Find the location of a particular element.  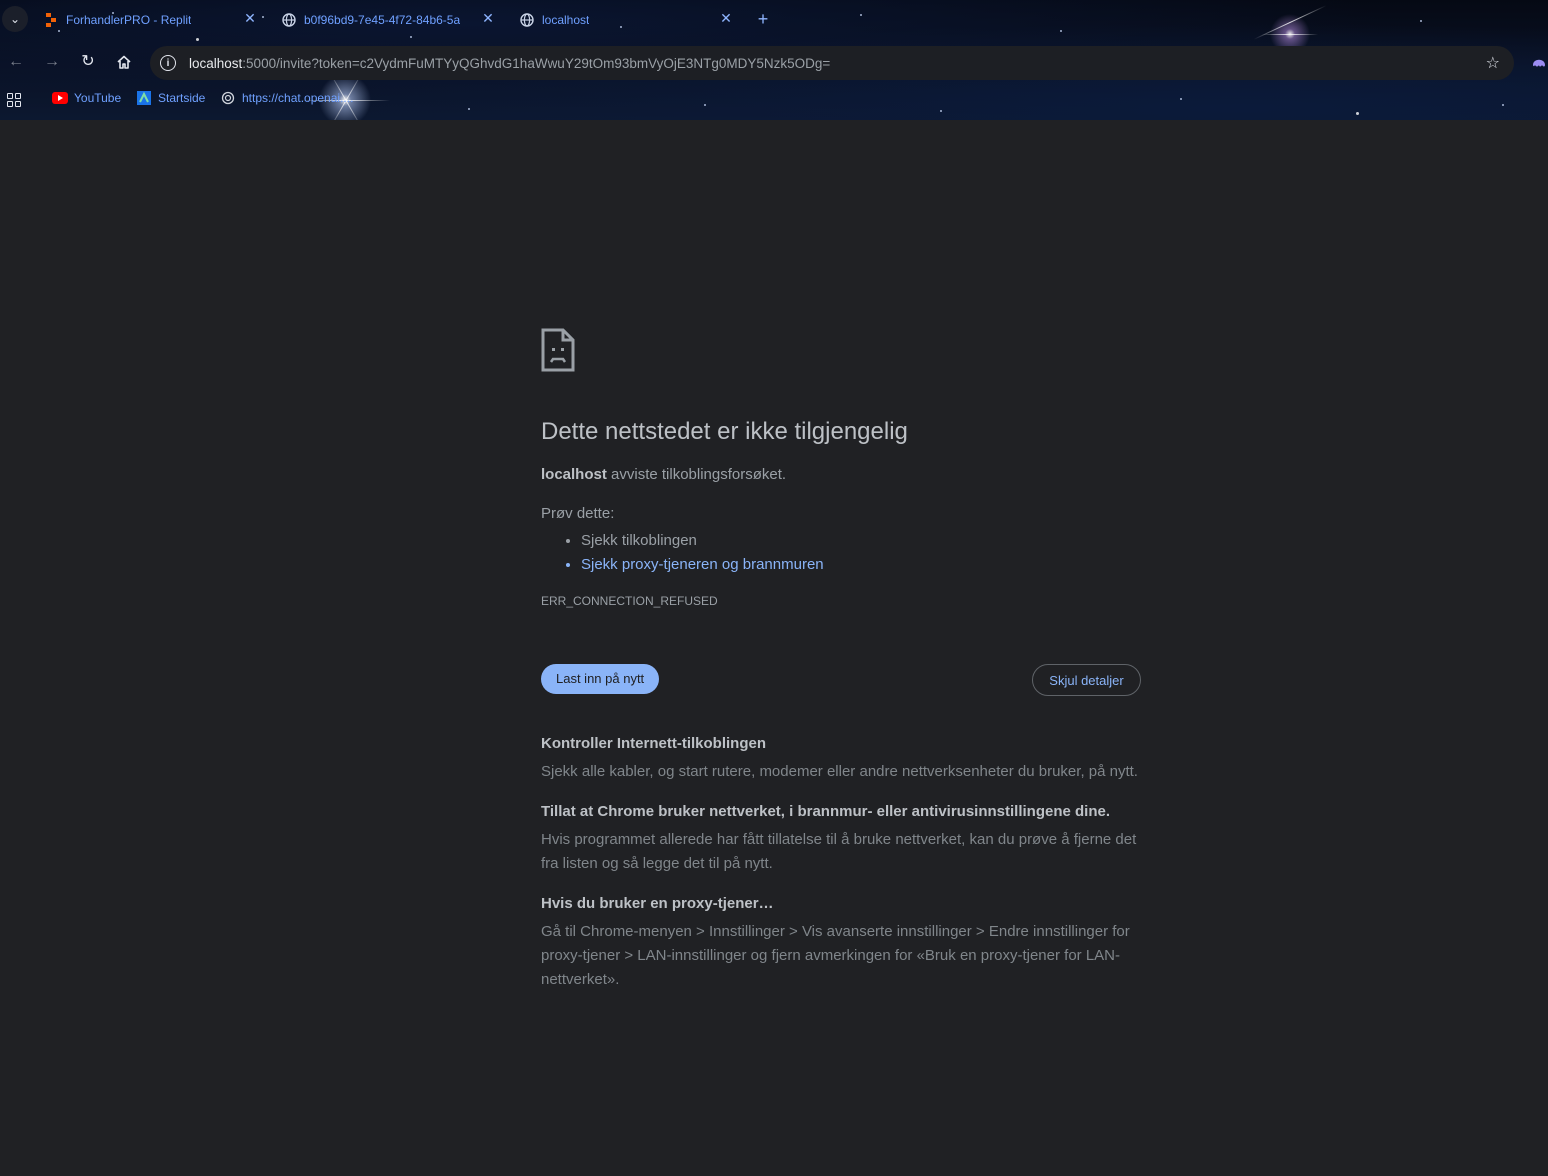

reload-icon: ↻ is located at coordinates (88, 61).